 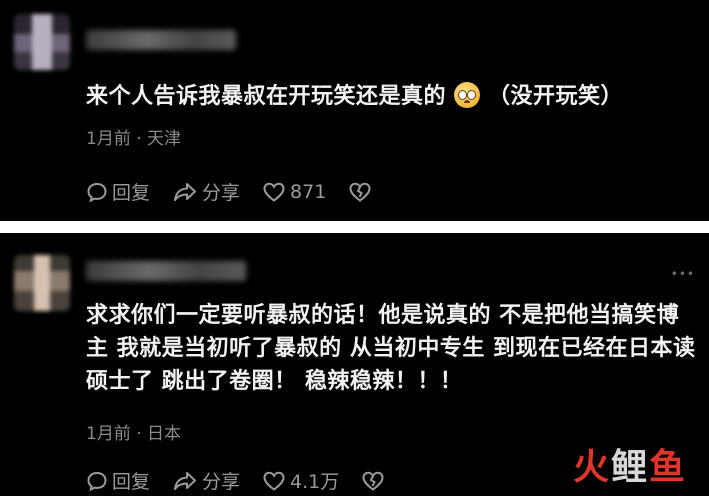 What do you see at coordinates (315, 482) in the screenshot?
I see `like-count: 4.1万` at bounding box center [315, 482].